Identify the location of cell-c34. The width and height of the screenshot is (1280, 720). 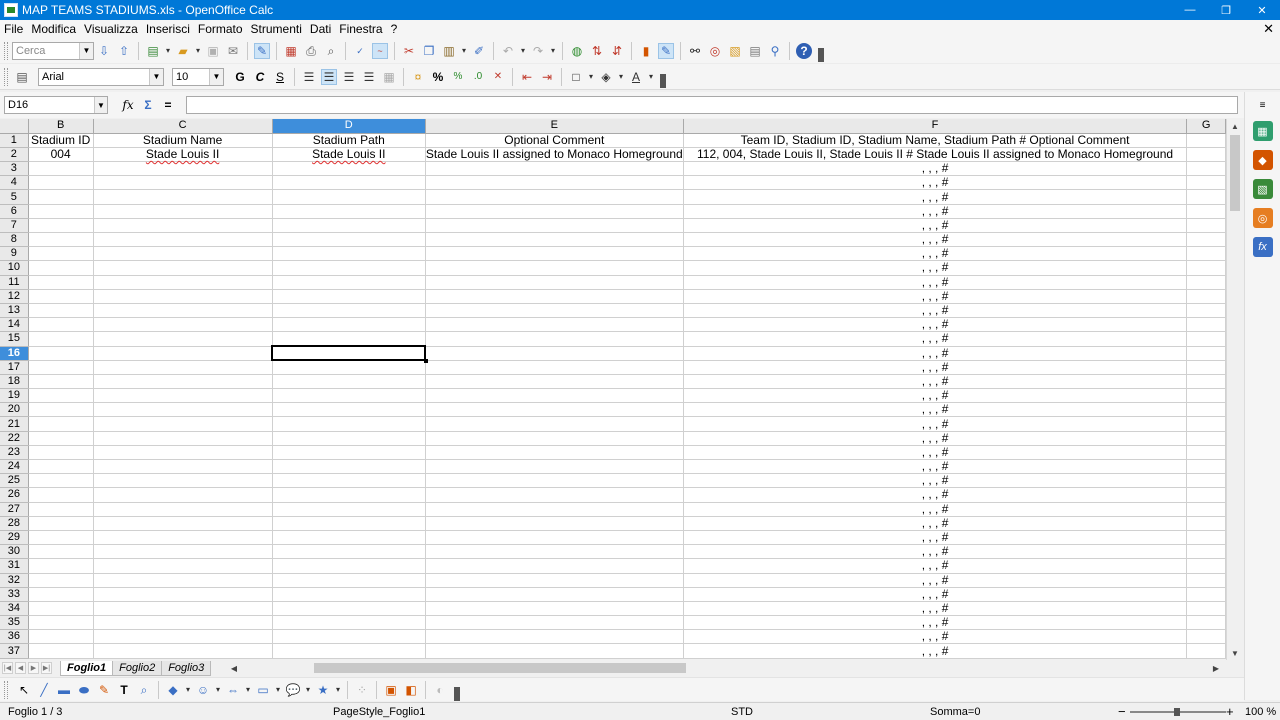
(183, 609).